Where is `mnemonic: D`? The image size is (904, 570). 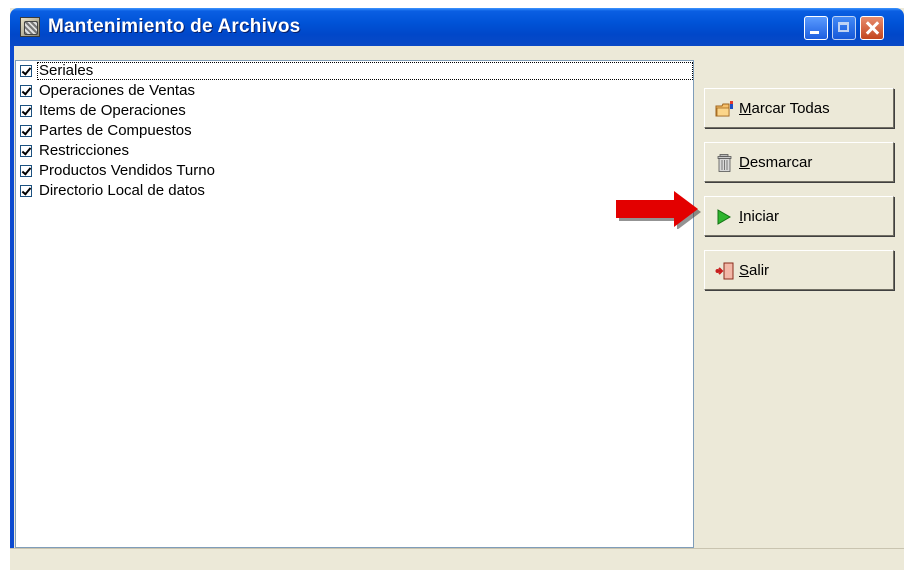 mnemonic: D is located at coordinates (744, 162).